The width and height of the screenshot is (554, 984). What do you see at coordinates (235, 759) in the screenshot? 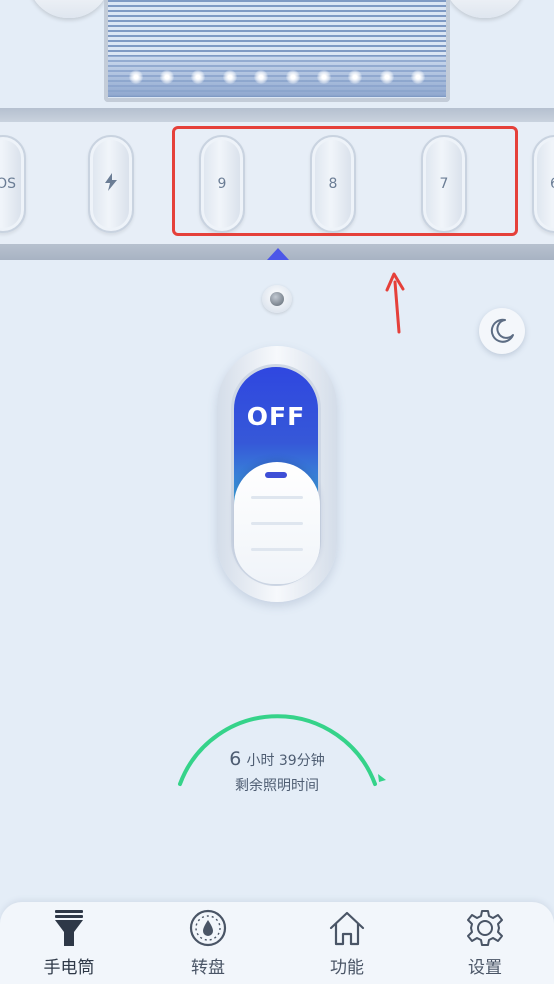
I see `remaining-hours: 6` at bounding box center [235, 759].